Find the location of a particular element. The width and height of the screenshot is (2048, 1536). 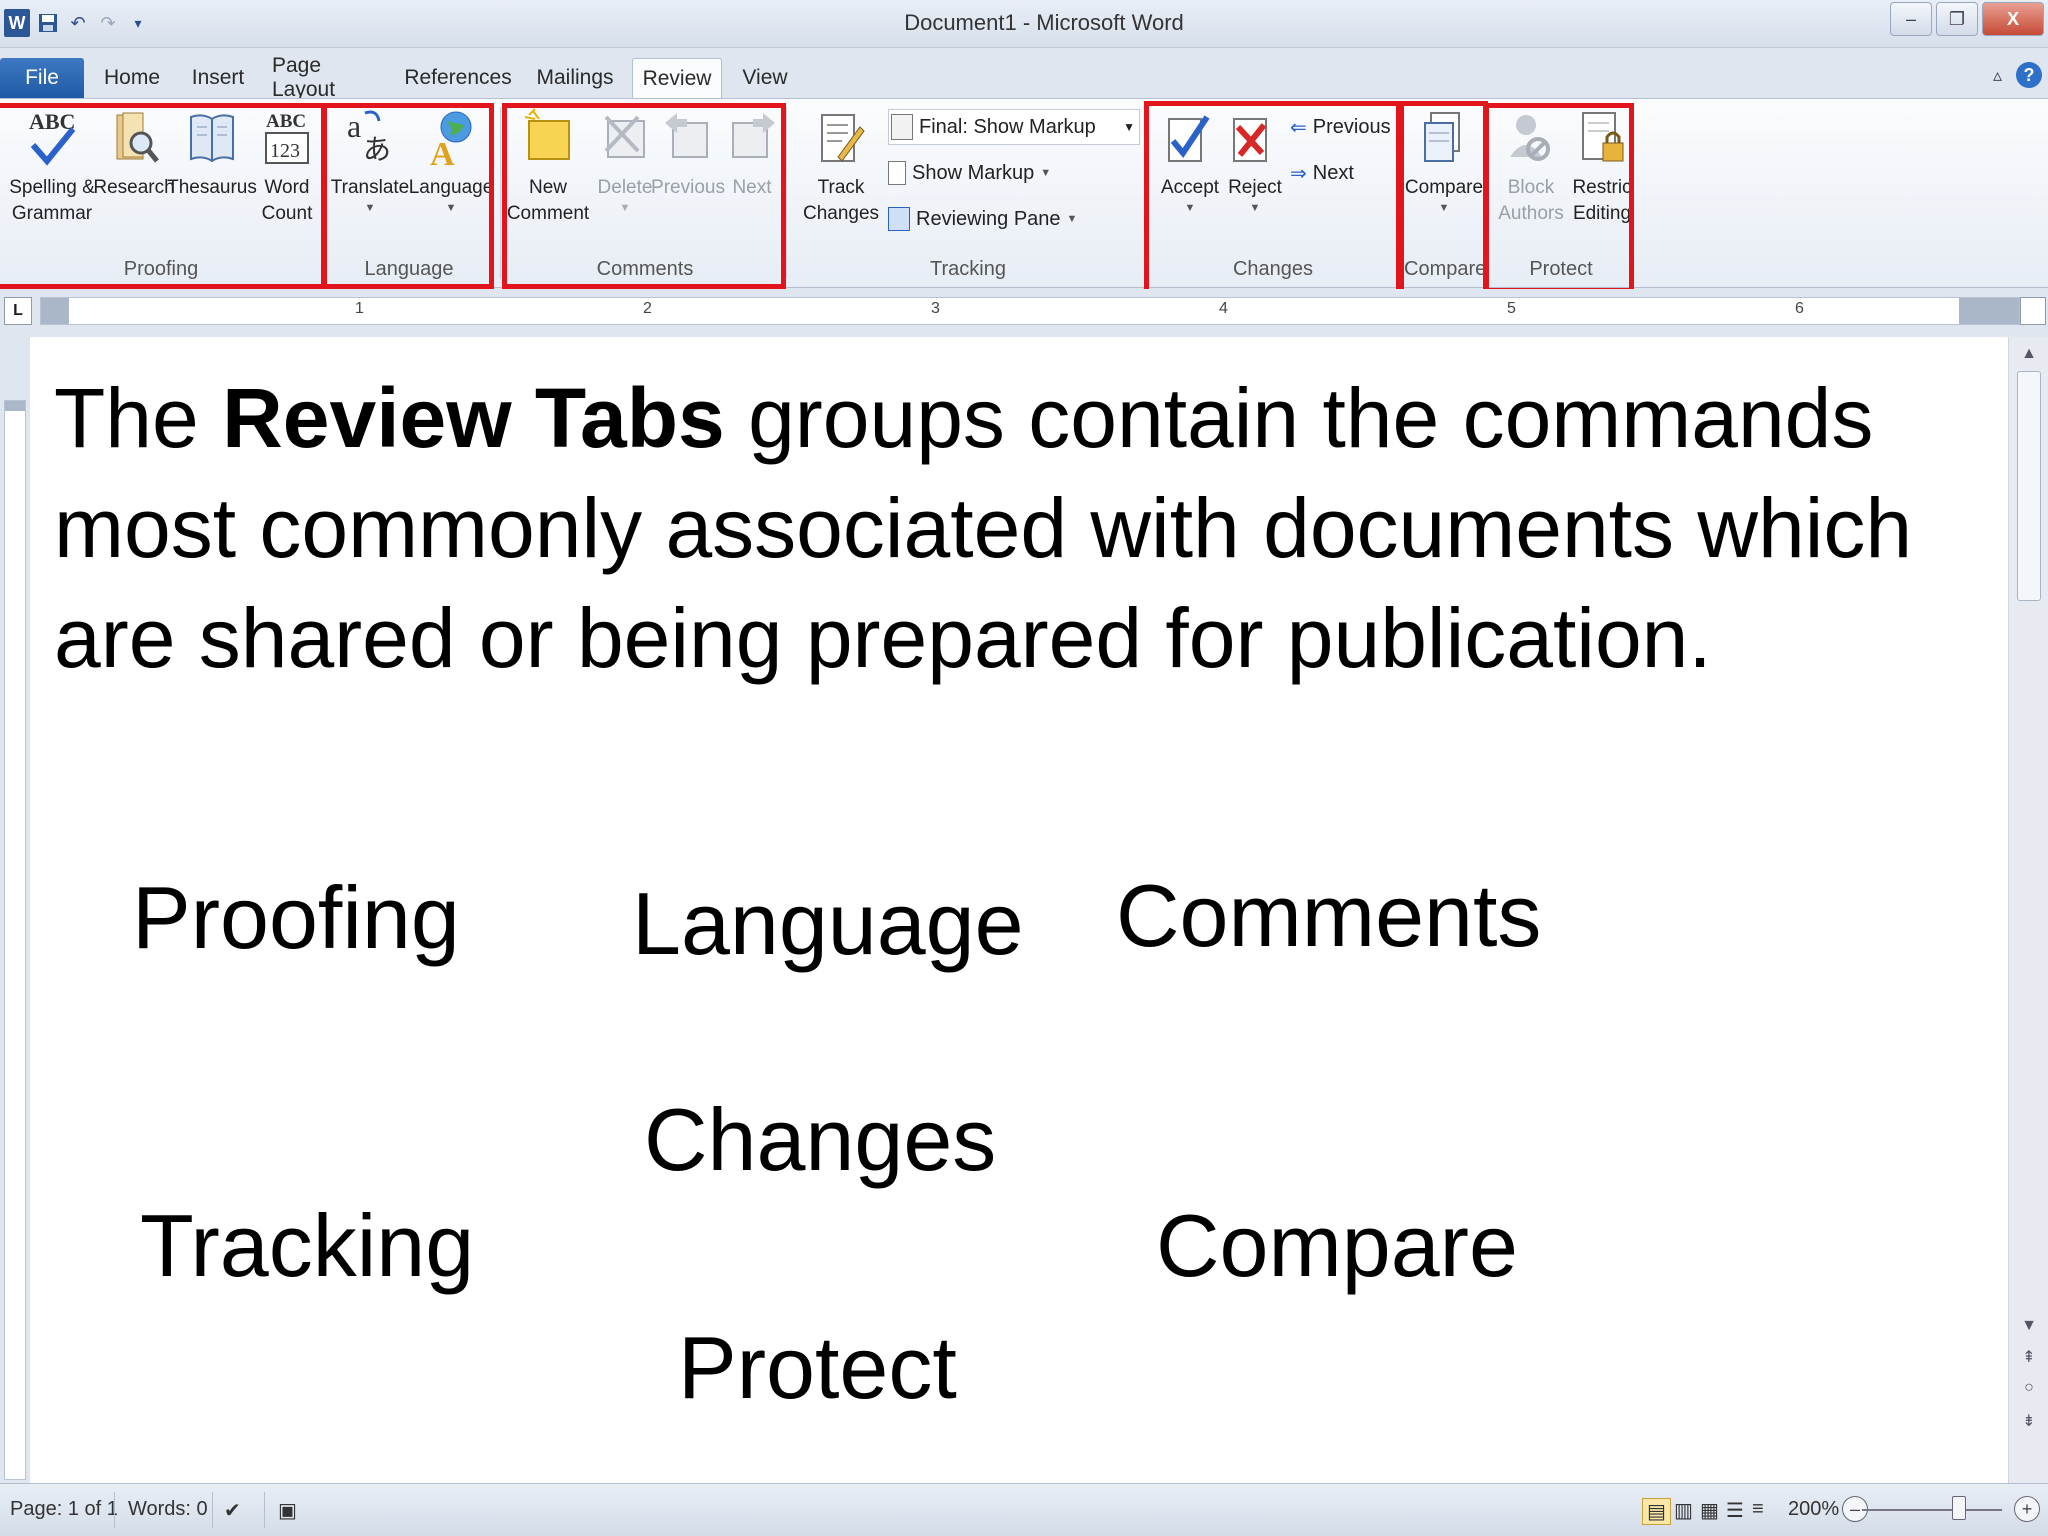

previous-comment-label: Previous is located at coordinates (688, 187).